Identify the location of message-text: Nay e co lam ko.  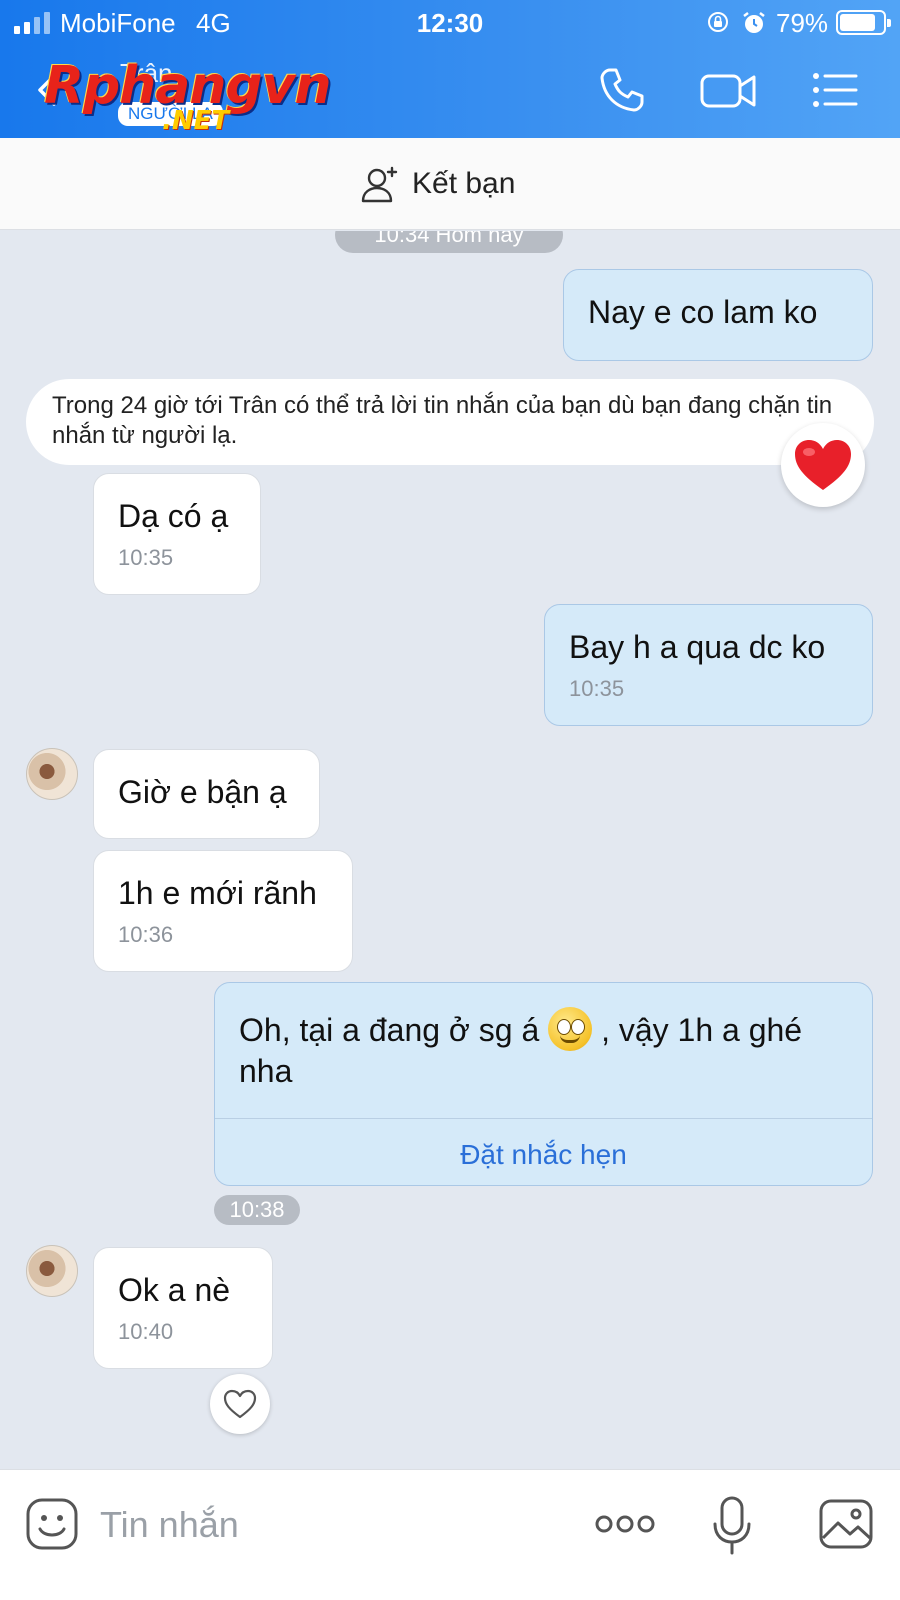
(703, 312).